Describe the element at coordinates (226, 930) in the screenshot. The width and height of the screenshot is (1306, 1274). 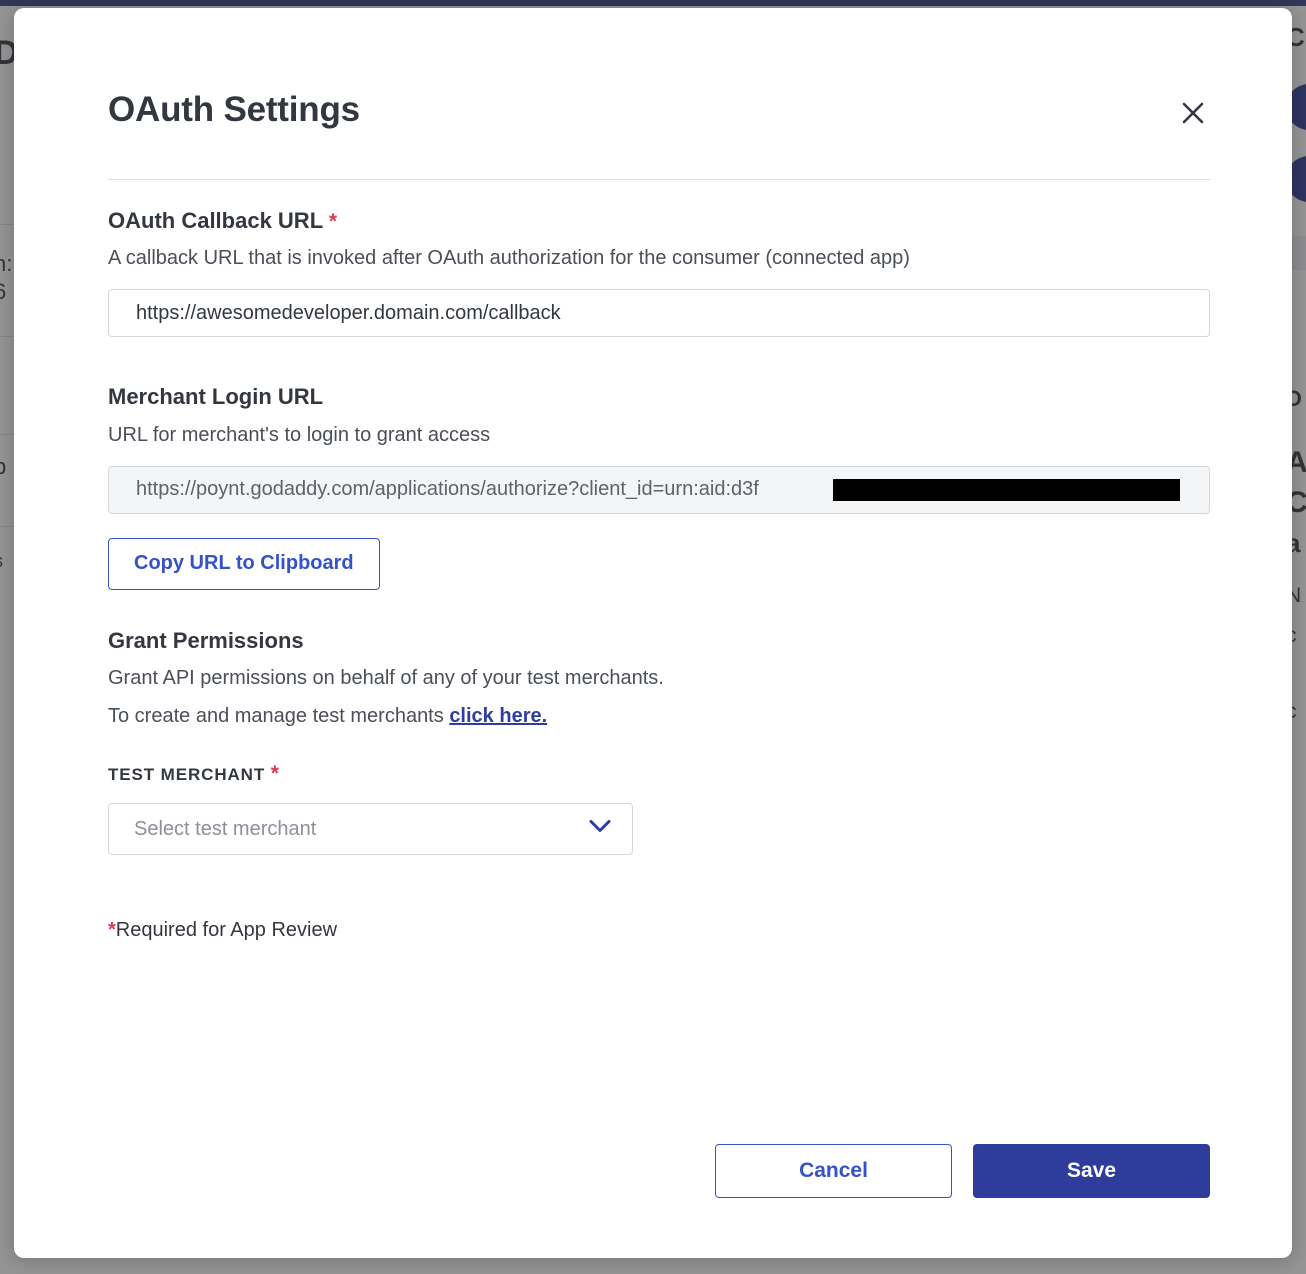
I see `required-note-text: Required for App Review` at that location.